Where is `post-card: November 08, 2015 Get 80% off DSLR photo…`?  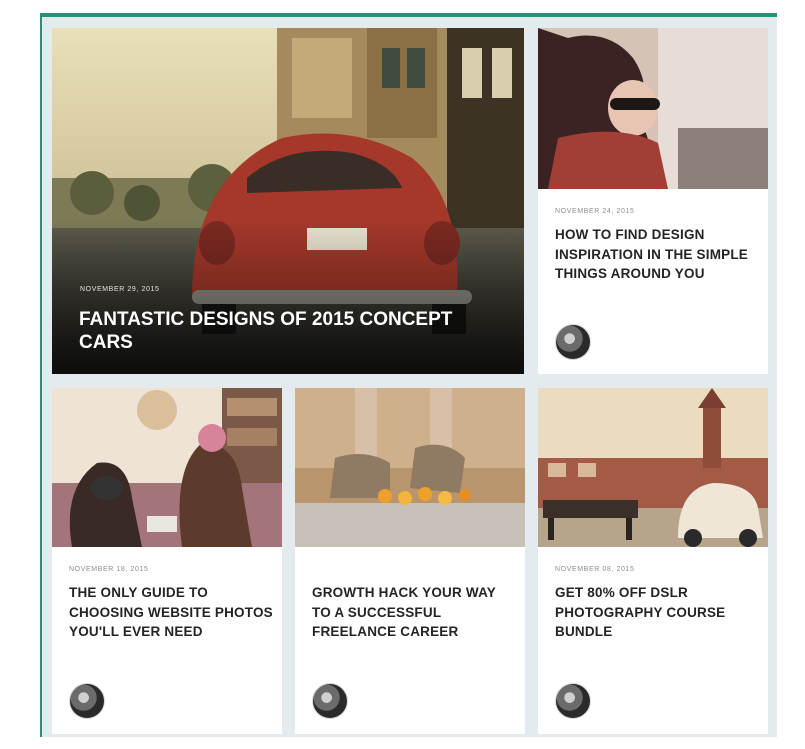 post-card: November 08, 2015 Get 80% off DSLR photo… is located at coordinates (653, 561).